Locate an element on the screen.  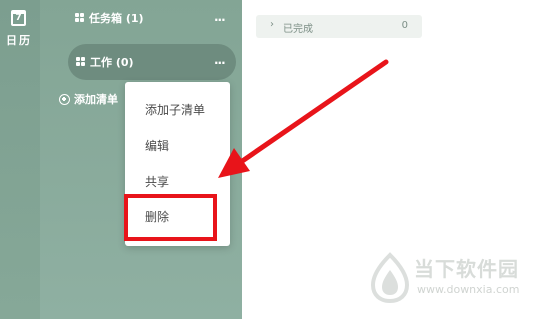
watermark-logo-icon is located at coordinates (390, 278).